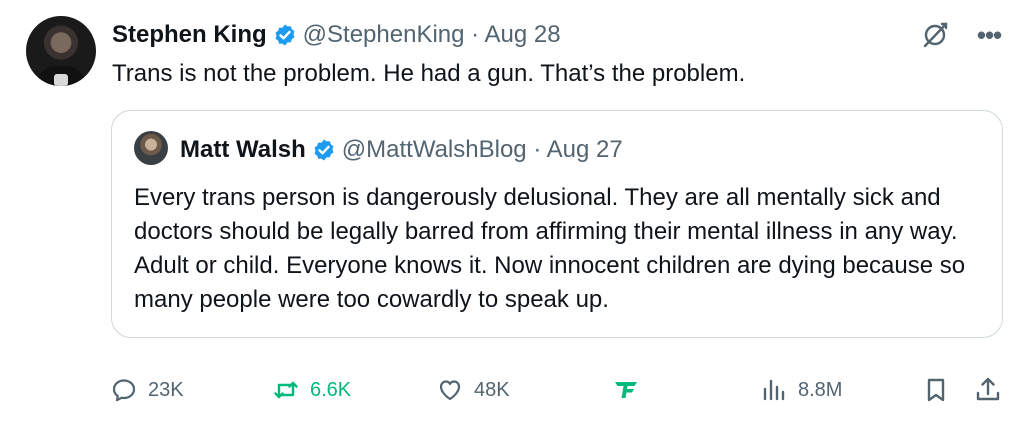 Image resolution: width=1024 pixels, height=428 pixels. I want to click on share-icon, so click(988, 389).